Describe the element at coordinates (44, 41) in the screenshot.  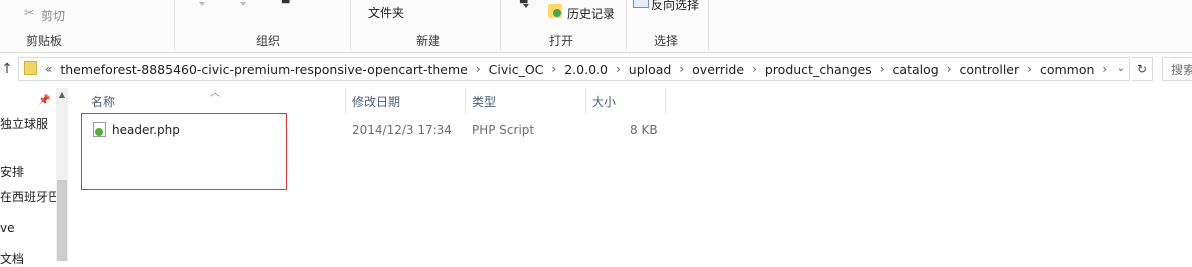
I see `clipboard-group-label: 剪贴板` at that location.